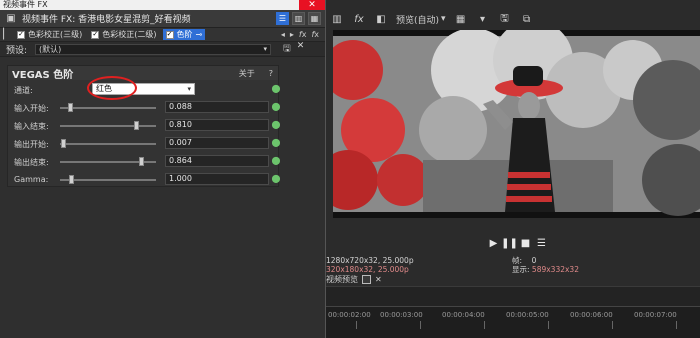  Describe the element at coordinates (534, 260) in the screenshot. I see `frame-value: 0` at that location.